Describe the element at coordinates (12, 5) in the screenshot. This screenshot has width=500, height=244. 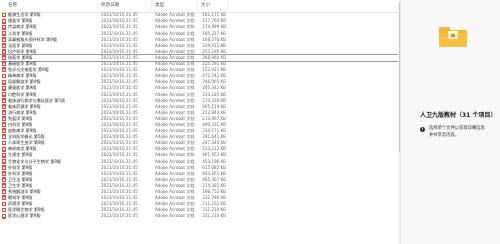
I see `column-name-header: 名称` at that location.